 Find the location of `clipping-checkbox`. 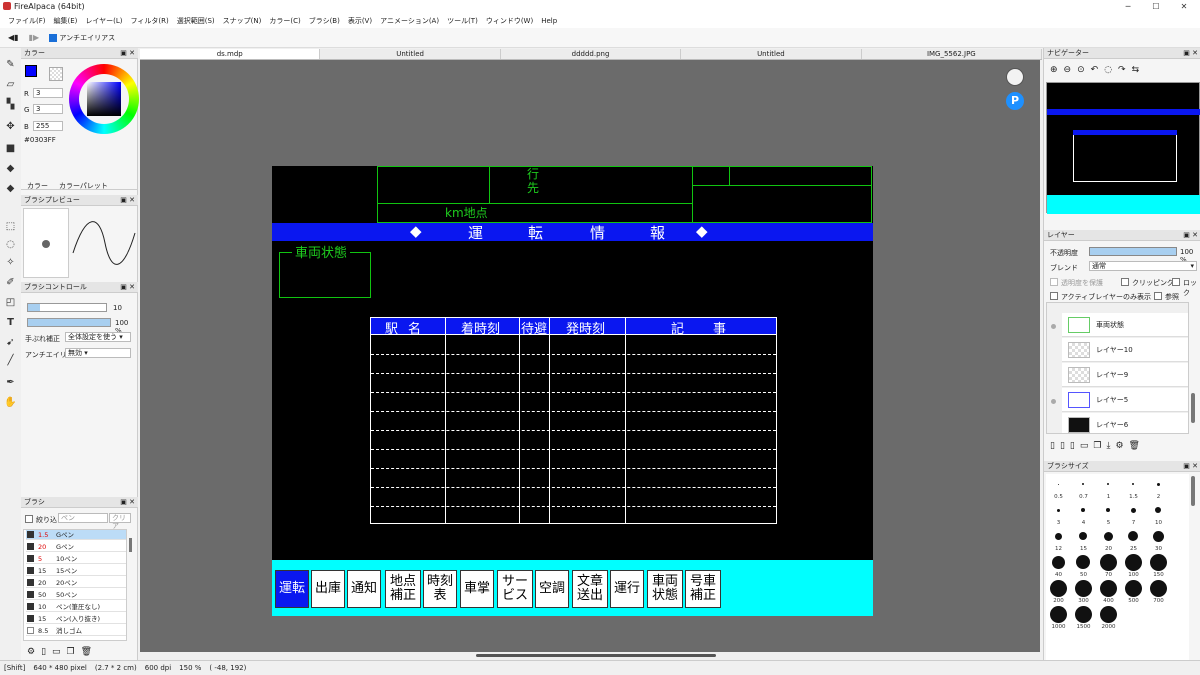

clipping-checkbox is located at coordinates (1125, 282).